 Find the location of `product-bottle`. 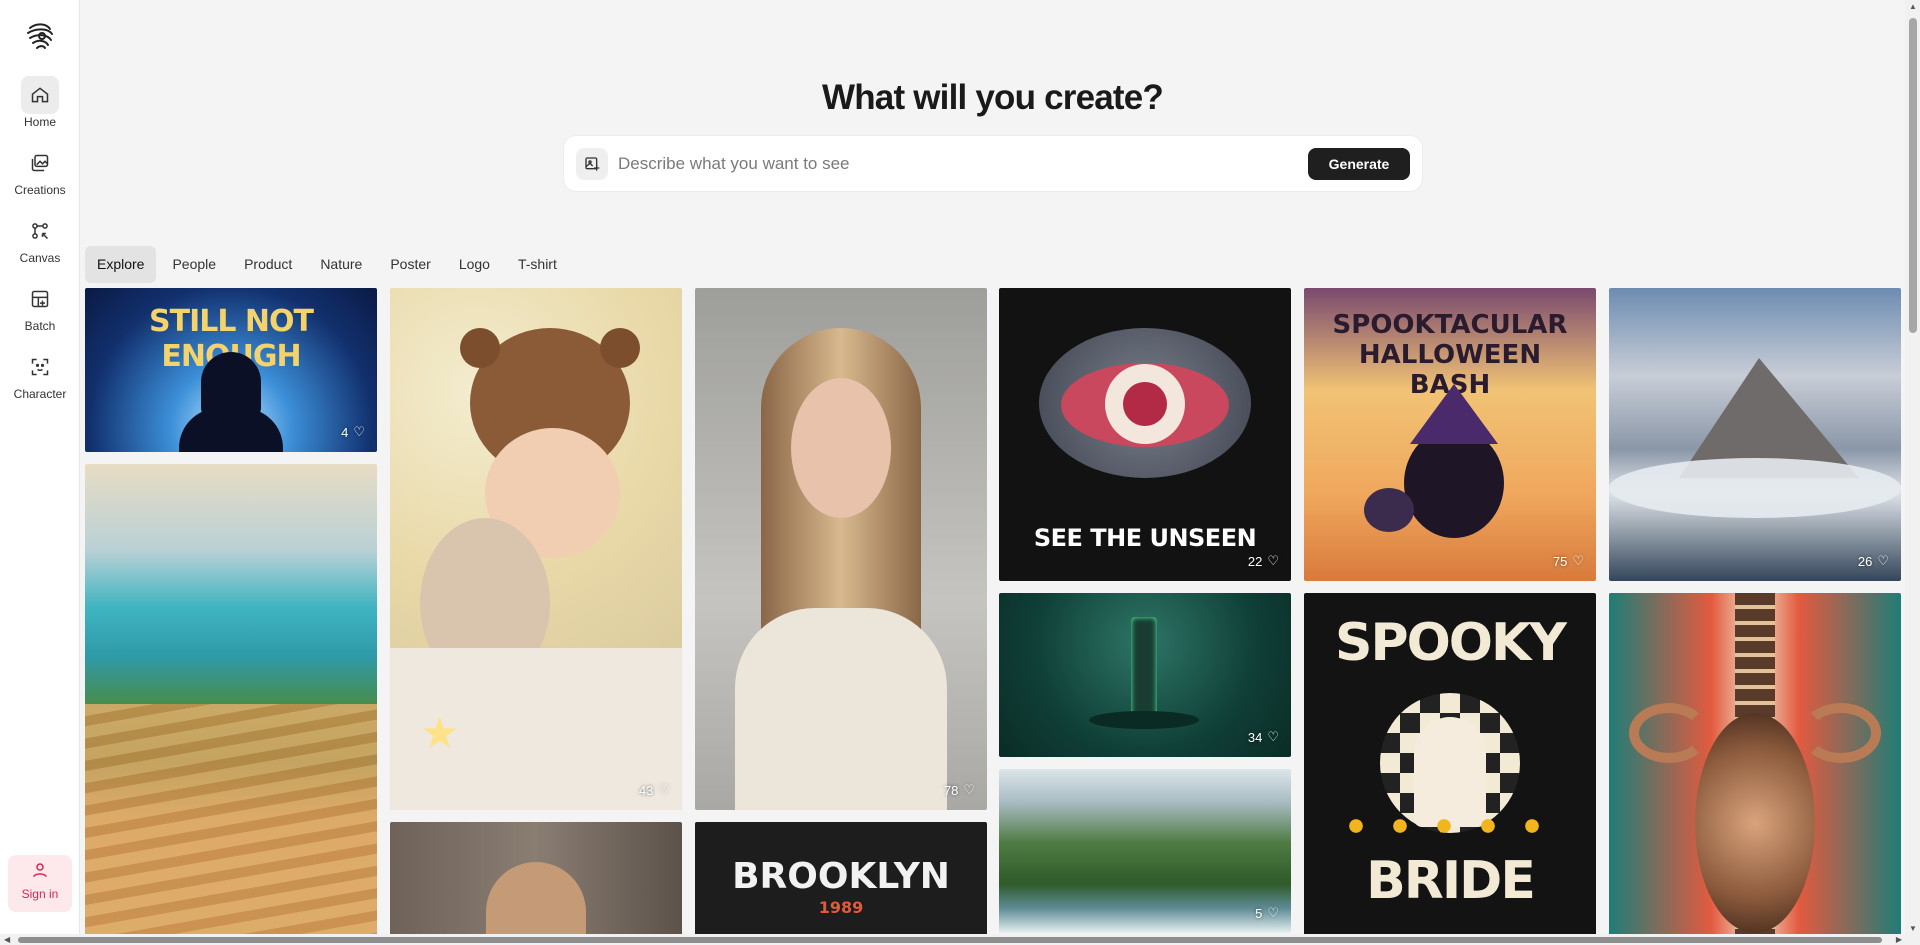

product-bottle is located at coordinates (1144, 667).